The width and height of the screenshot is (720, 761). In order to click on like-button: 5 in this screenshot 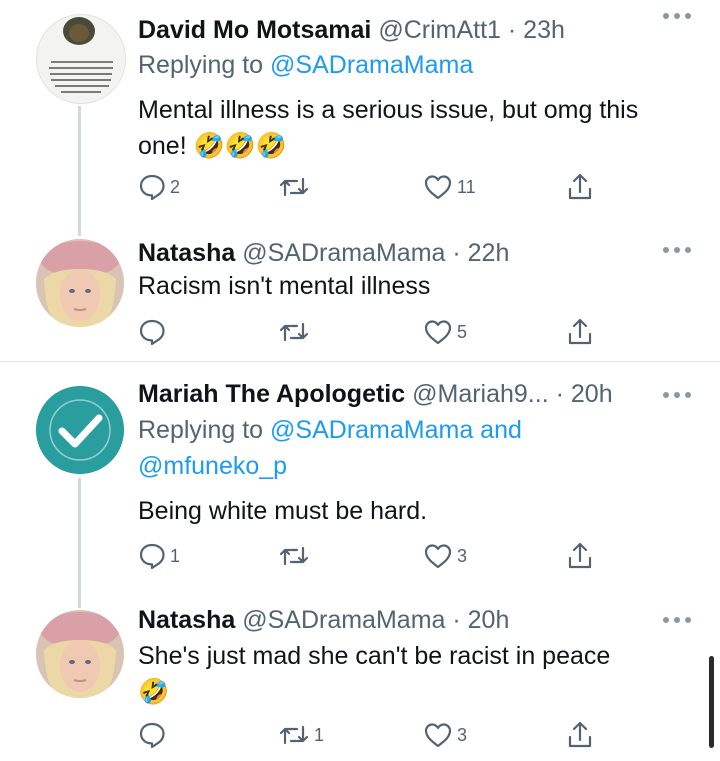, I will do `click(445, 332)`.